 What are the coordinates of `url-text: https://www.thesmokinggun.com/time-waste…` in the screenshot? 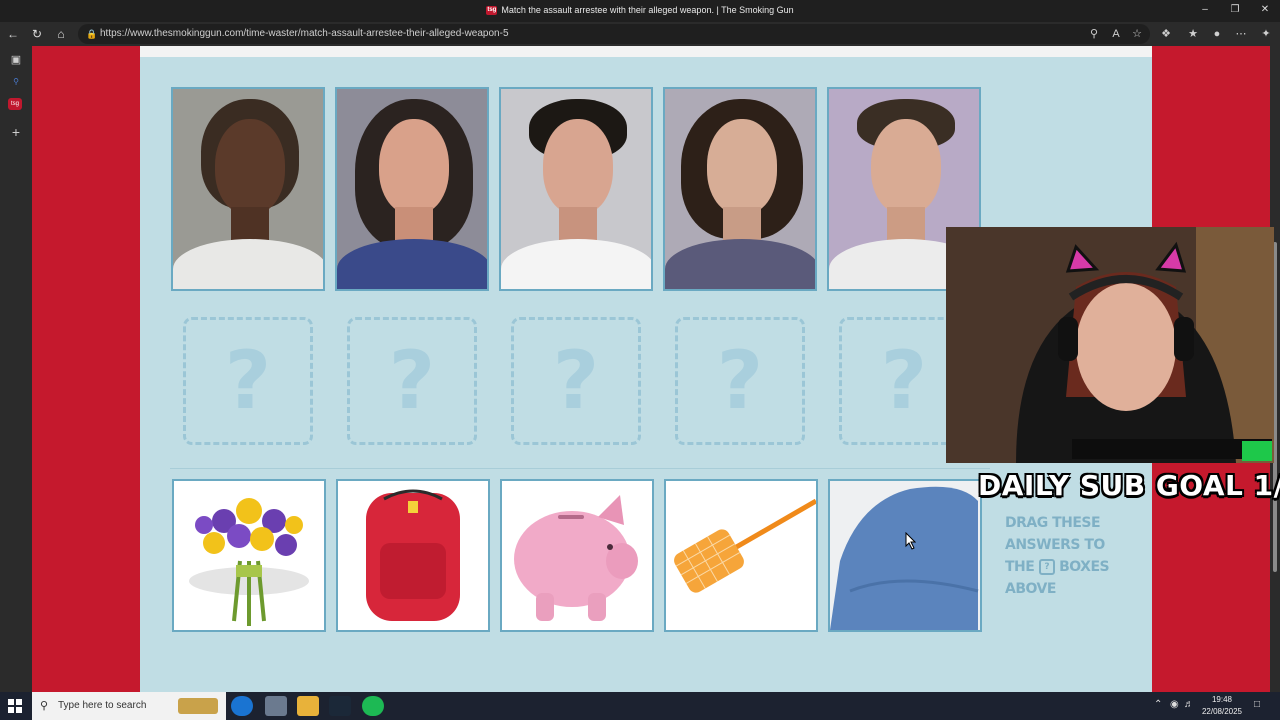 It's located at (304, 33).